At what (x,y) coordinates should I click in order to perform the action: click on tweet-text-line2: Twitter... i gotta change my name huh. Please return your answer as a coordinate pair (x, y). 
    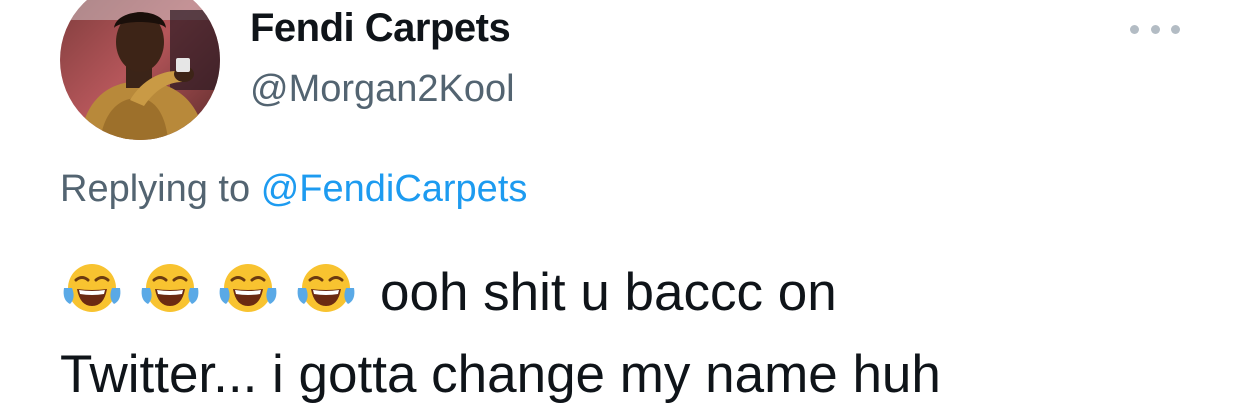
    Looking at the image, I should click on (500, 374).